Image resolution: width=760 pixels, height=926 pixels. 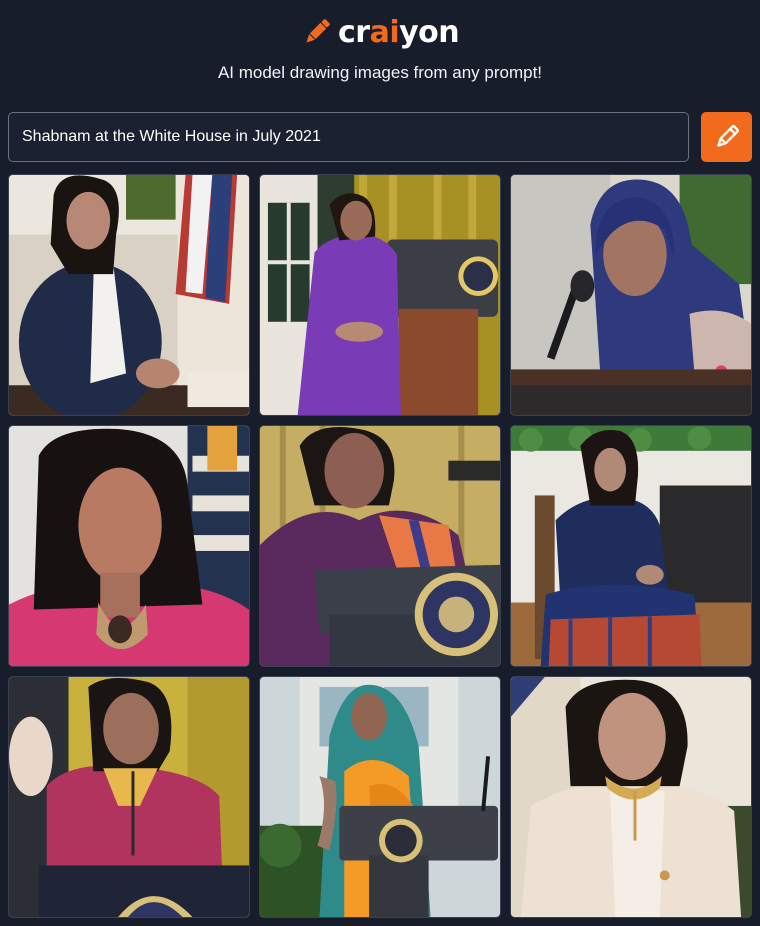 What do you see at coordinates (384, 32) in the screenshot?
I see `brand-accent: ai` at bounding box center [384, 32].